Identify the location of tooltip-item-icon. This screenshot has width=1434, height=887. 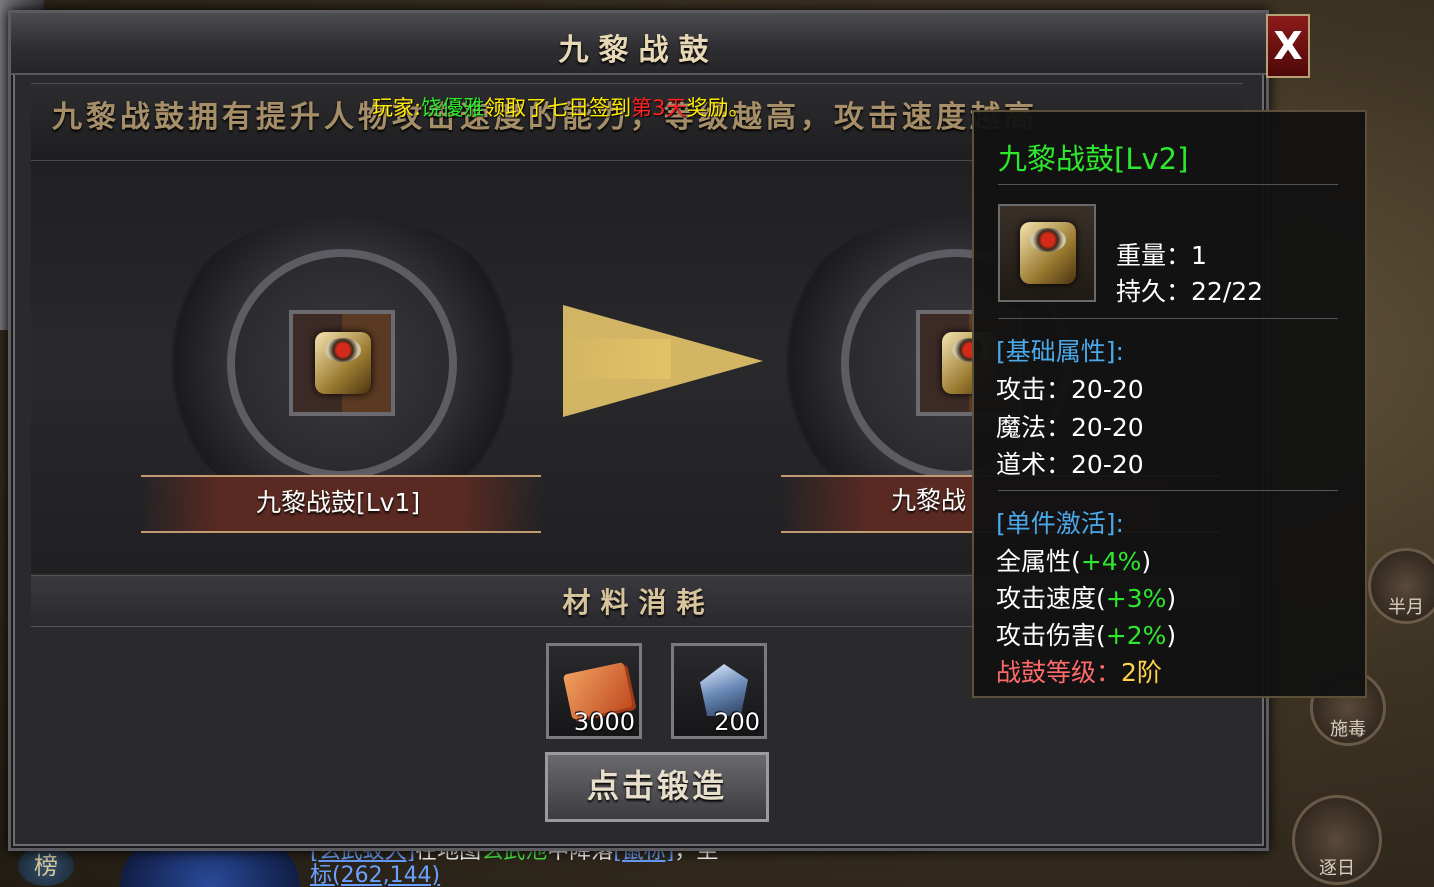
(1047, 253).